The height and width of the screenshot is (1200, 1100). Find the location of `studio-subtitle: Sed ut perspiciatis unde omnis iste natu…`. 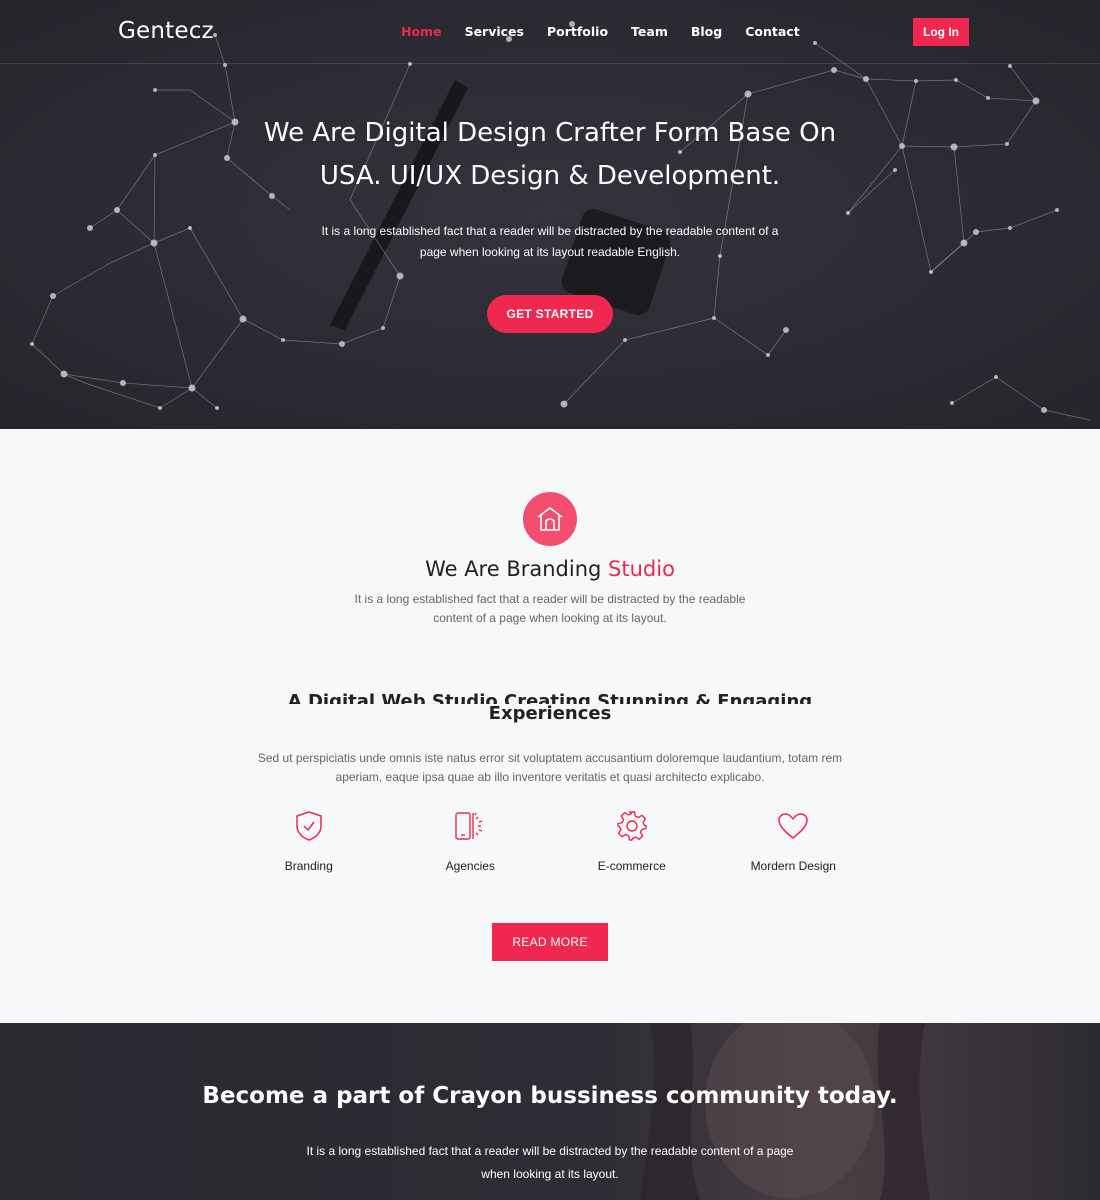

studio-subtitle: Sed ut perspiciatis unde omnis iste natu… is located at coordinates (550, 767).